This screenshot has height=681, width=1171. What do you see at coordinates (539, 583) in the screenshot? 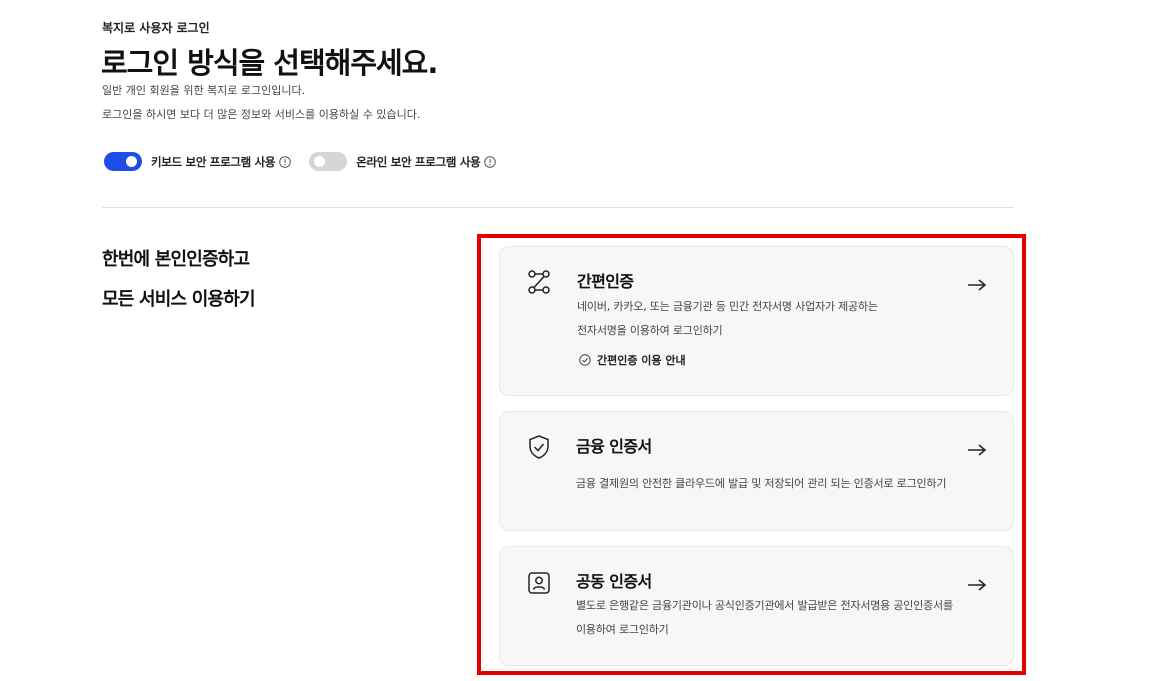
I see `user-id-icon` at bounding box center [539, 583].